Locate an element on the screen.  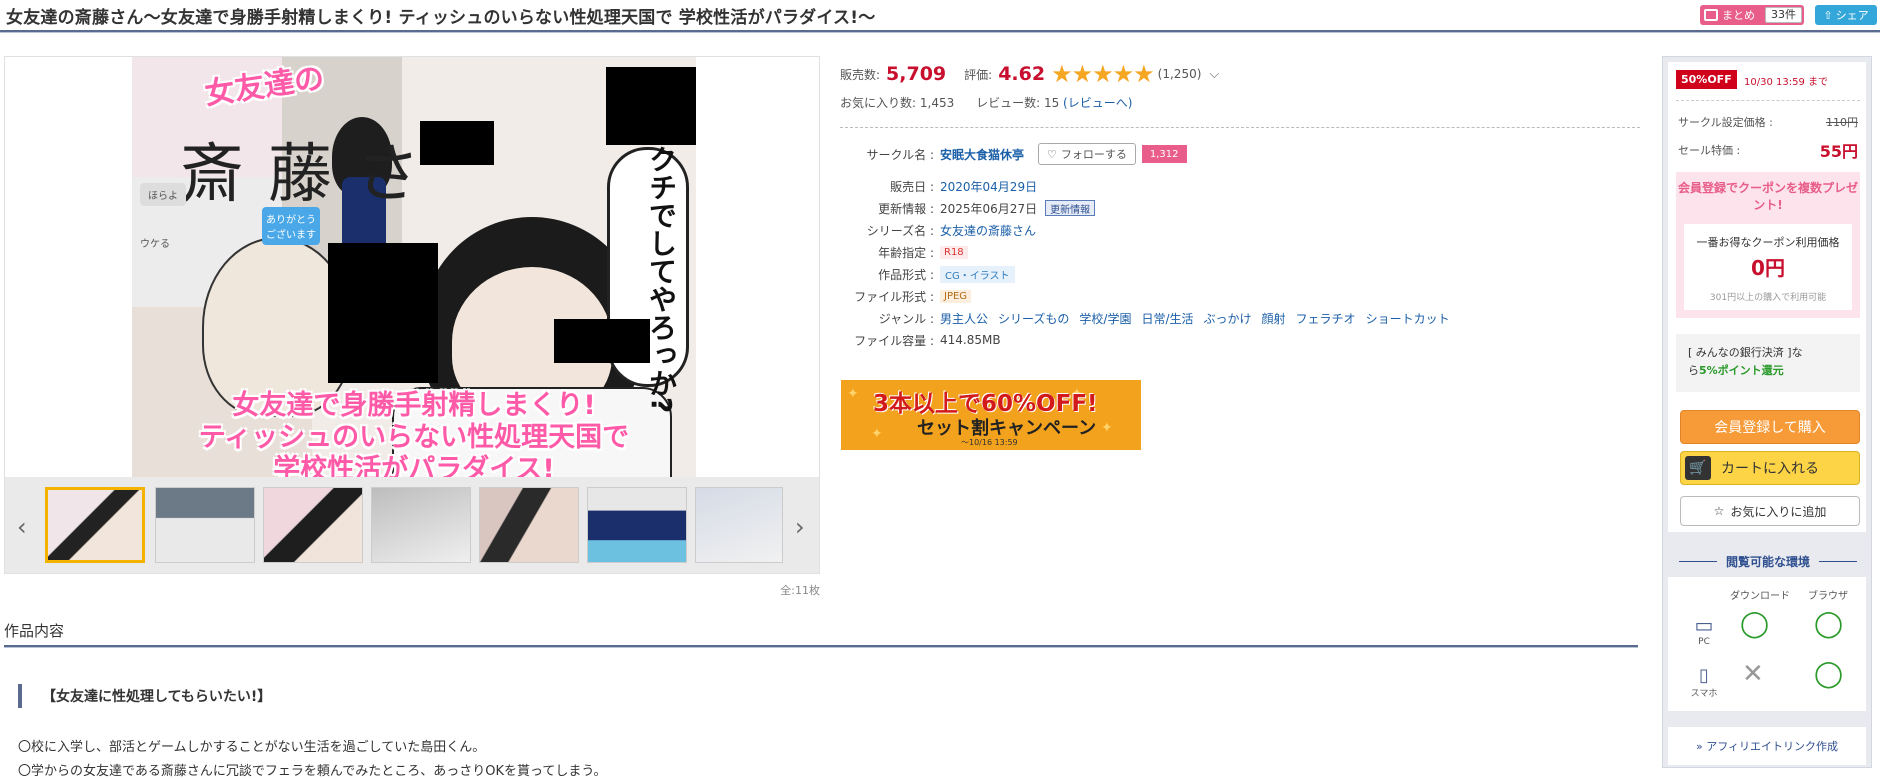
laptop-icon: ▭ is located at coordinates (1704, 625).